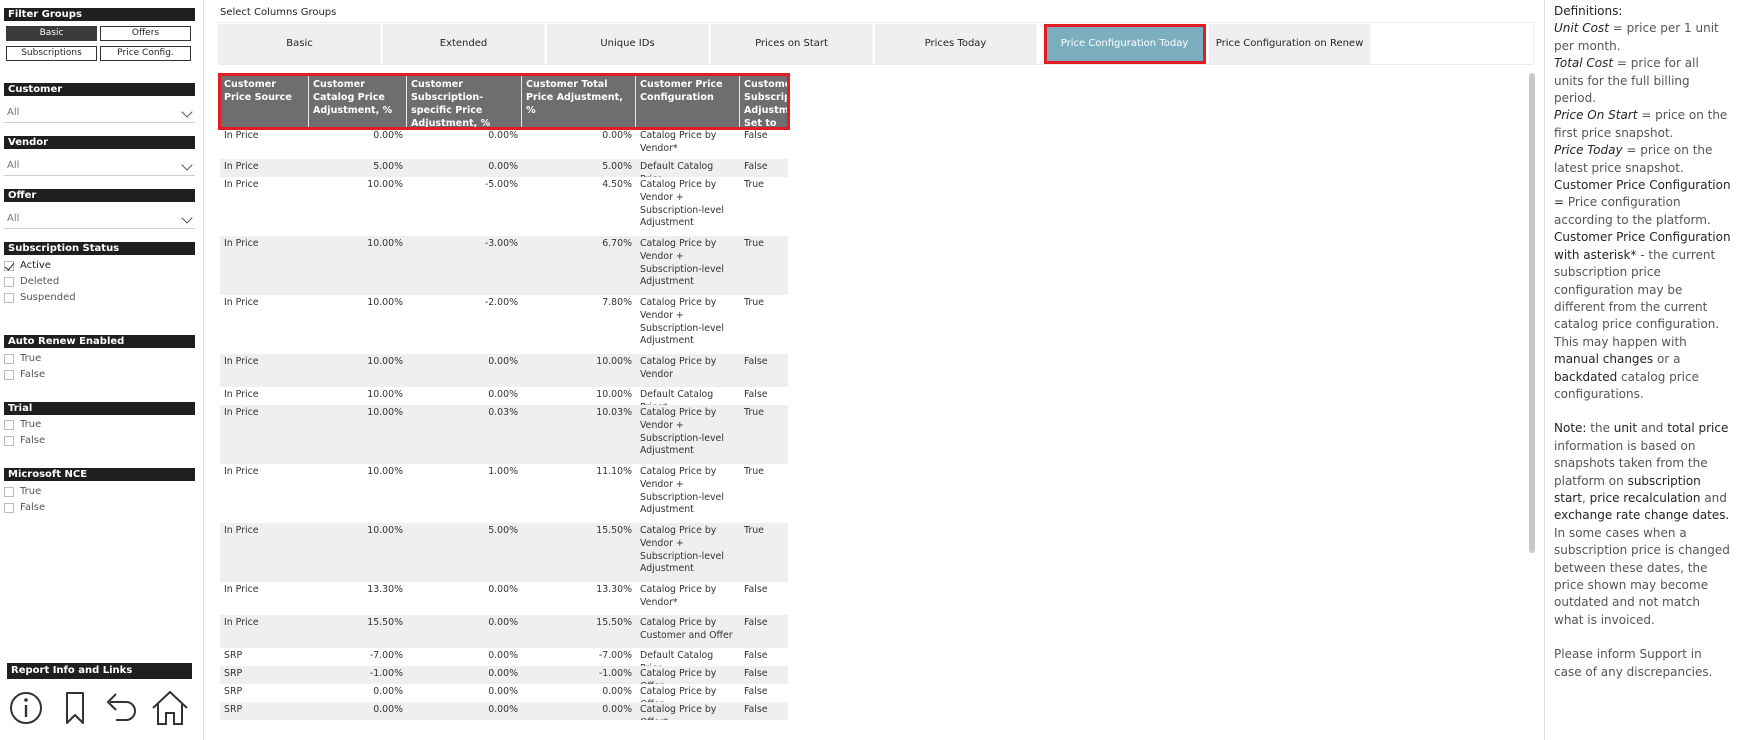  Describe the element at coordinates (24, 375) in the screenshot. I see `auto-renew-false-checkbox: False` at that location.